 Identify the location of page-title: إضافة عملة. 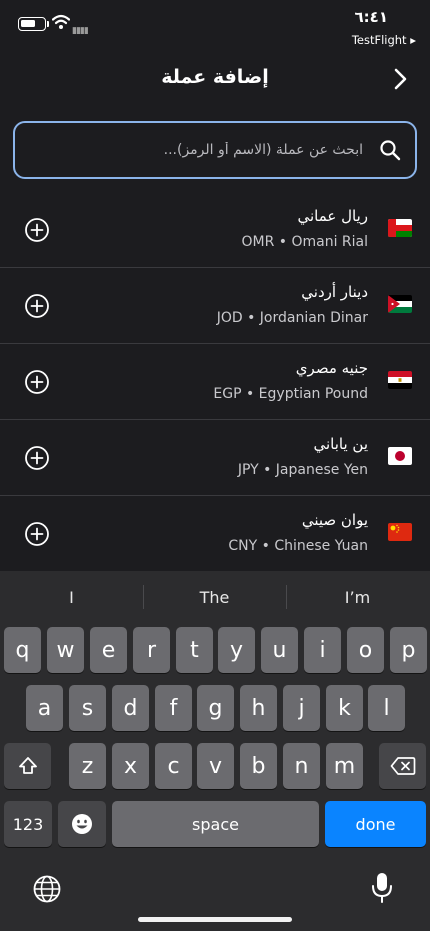
(215, 77).